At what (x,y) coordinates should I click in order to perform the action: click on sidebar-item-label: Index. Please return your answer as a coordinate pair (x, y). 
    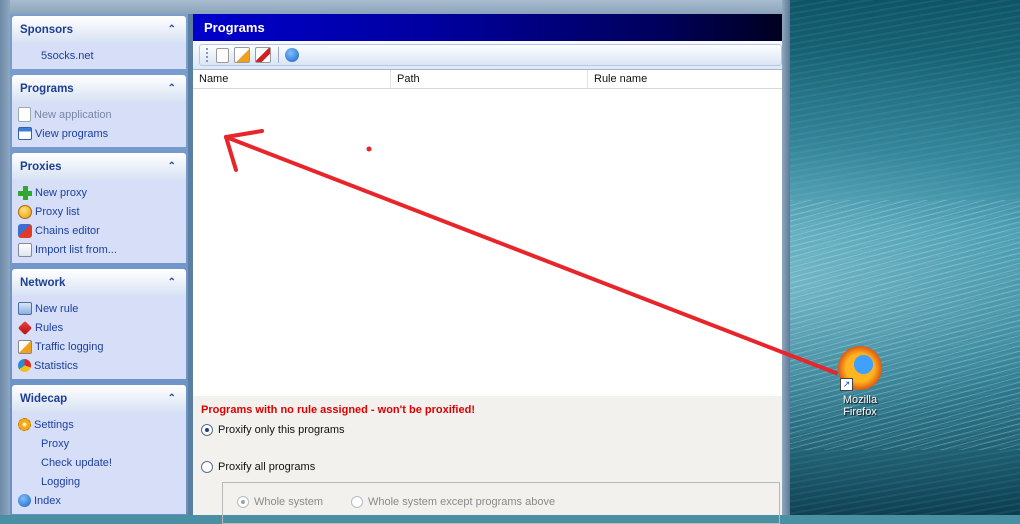
    Looking at the image, I should click on (47, 500).